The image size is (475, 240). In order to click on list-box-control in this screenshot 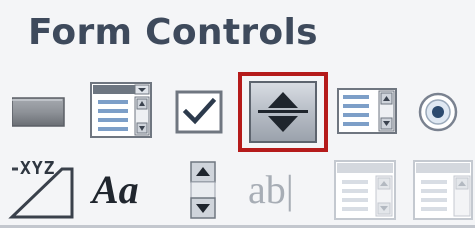, I will do `click(367, 111)`.